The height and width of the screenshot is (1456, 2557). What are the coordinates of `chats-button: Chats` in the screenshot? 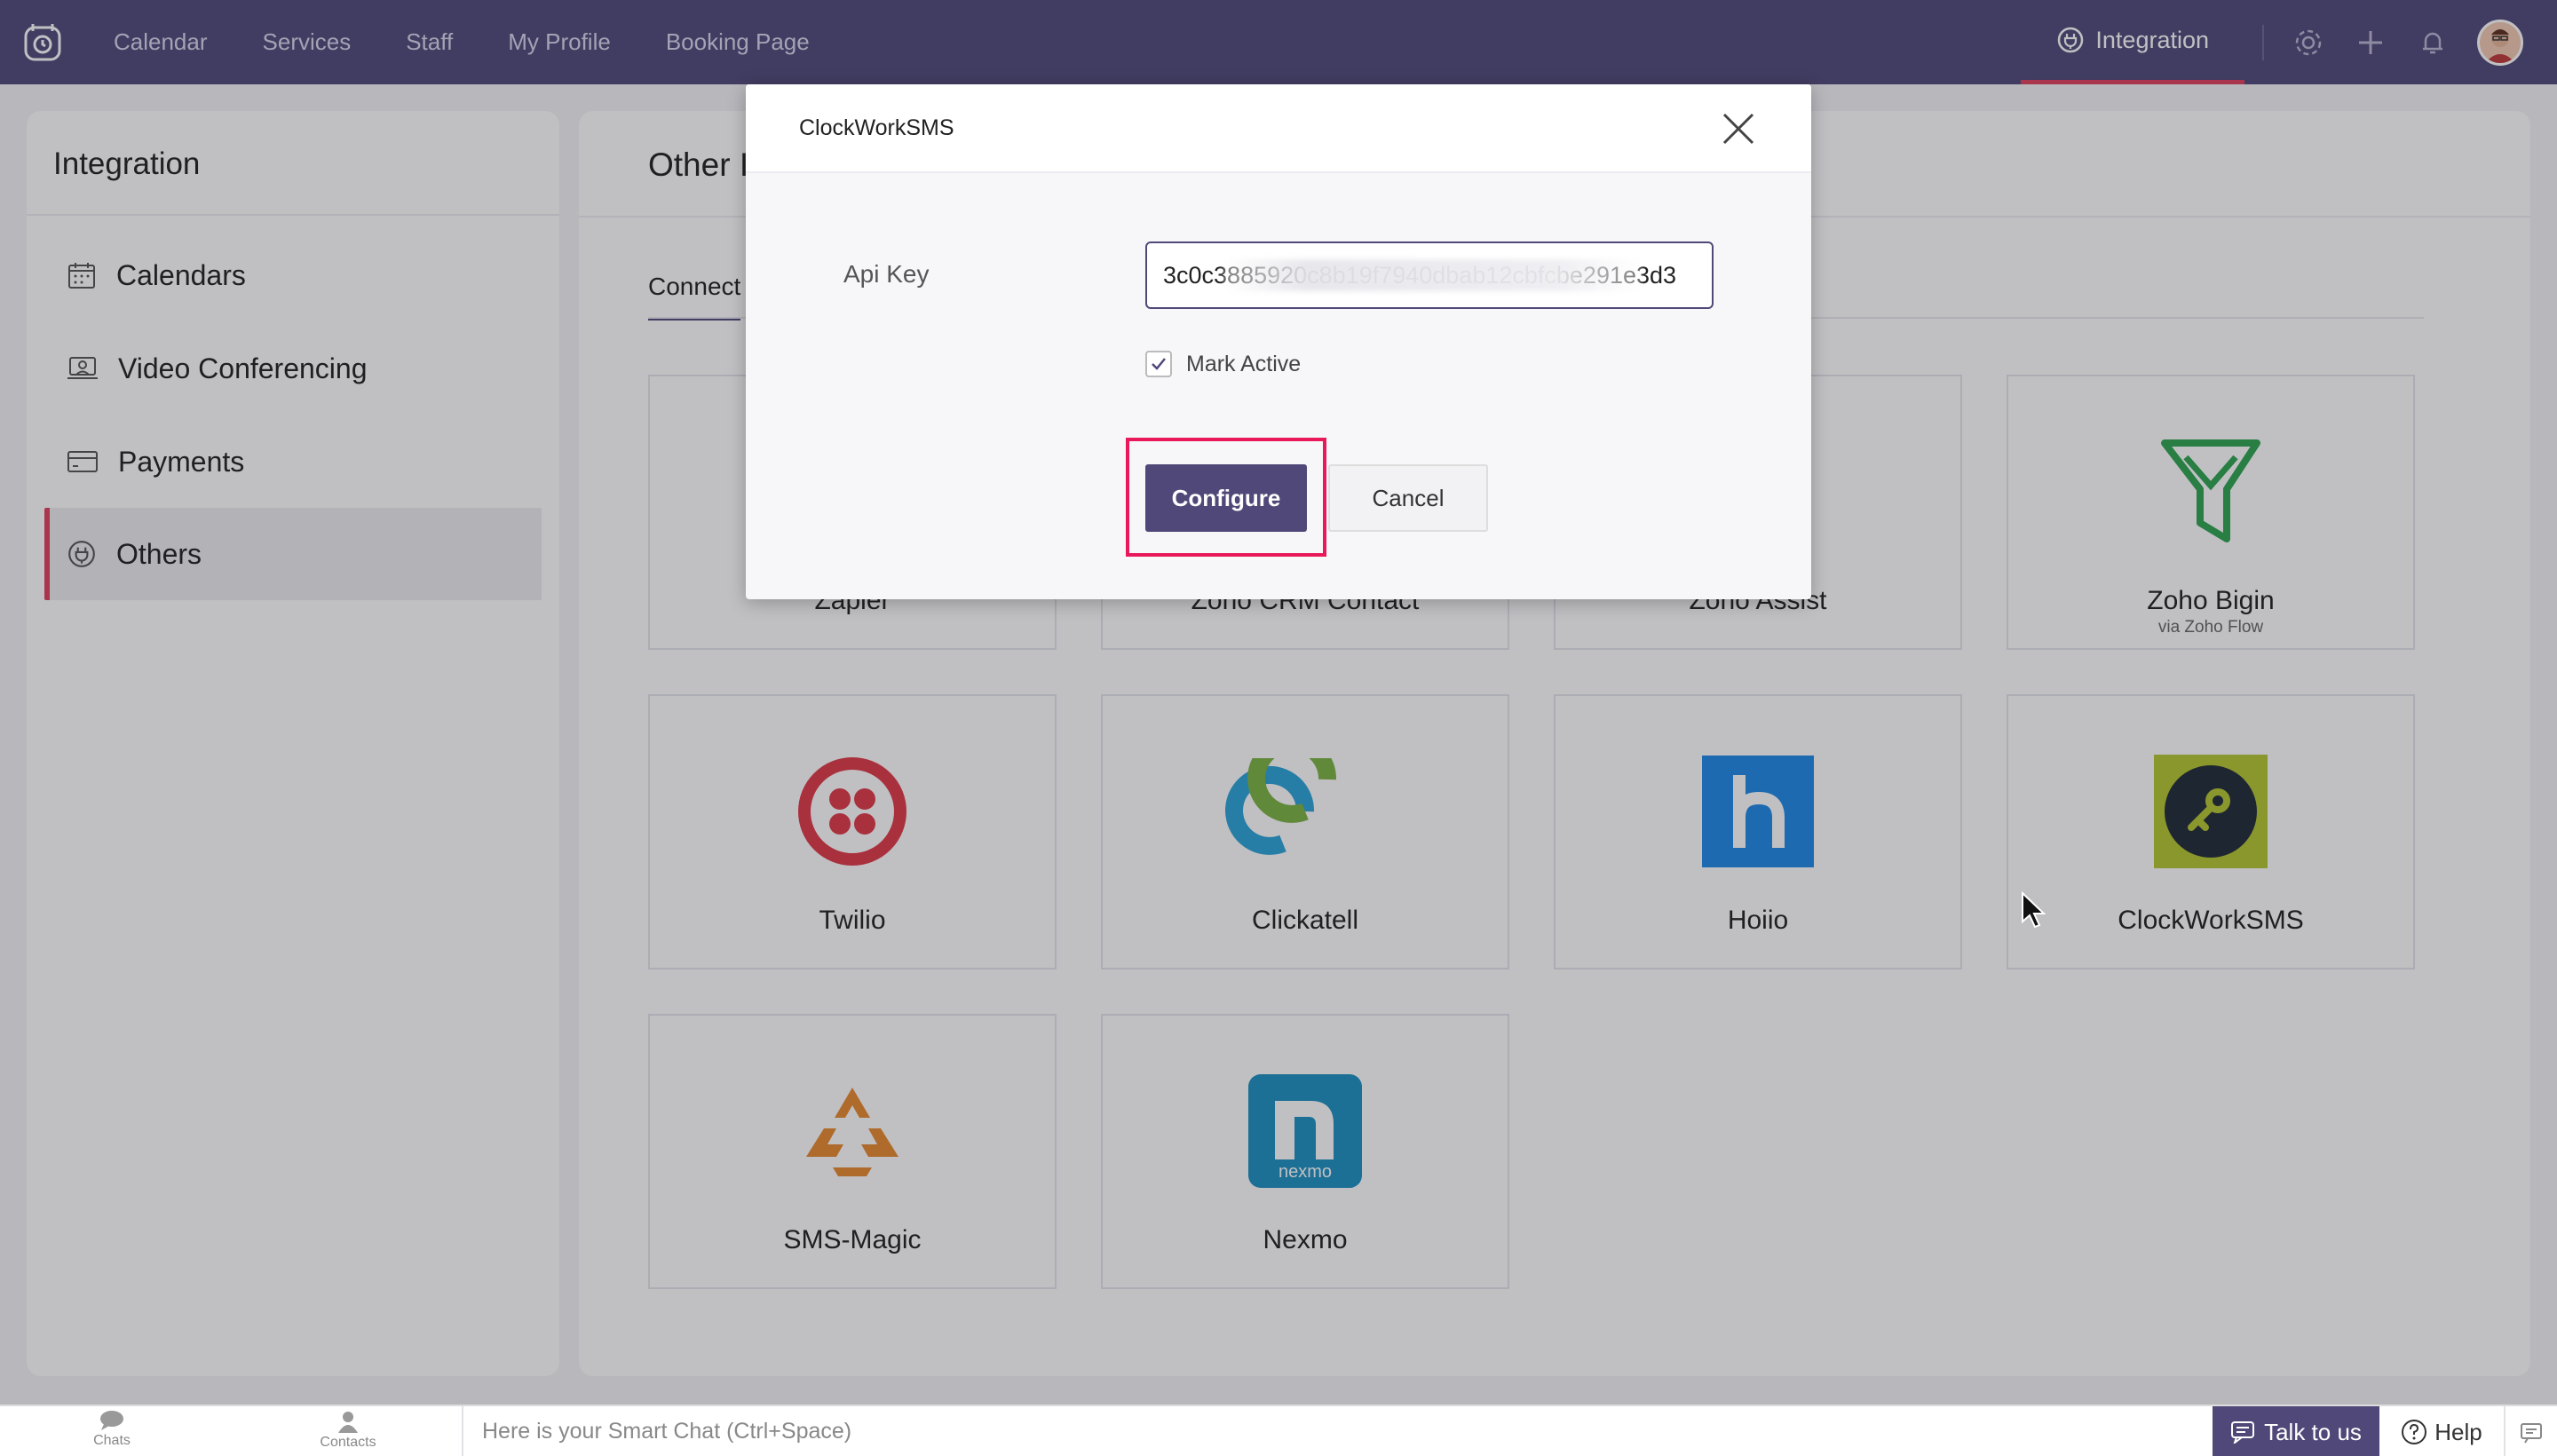 It's located at (112, 1429).